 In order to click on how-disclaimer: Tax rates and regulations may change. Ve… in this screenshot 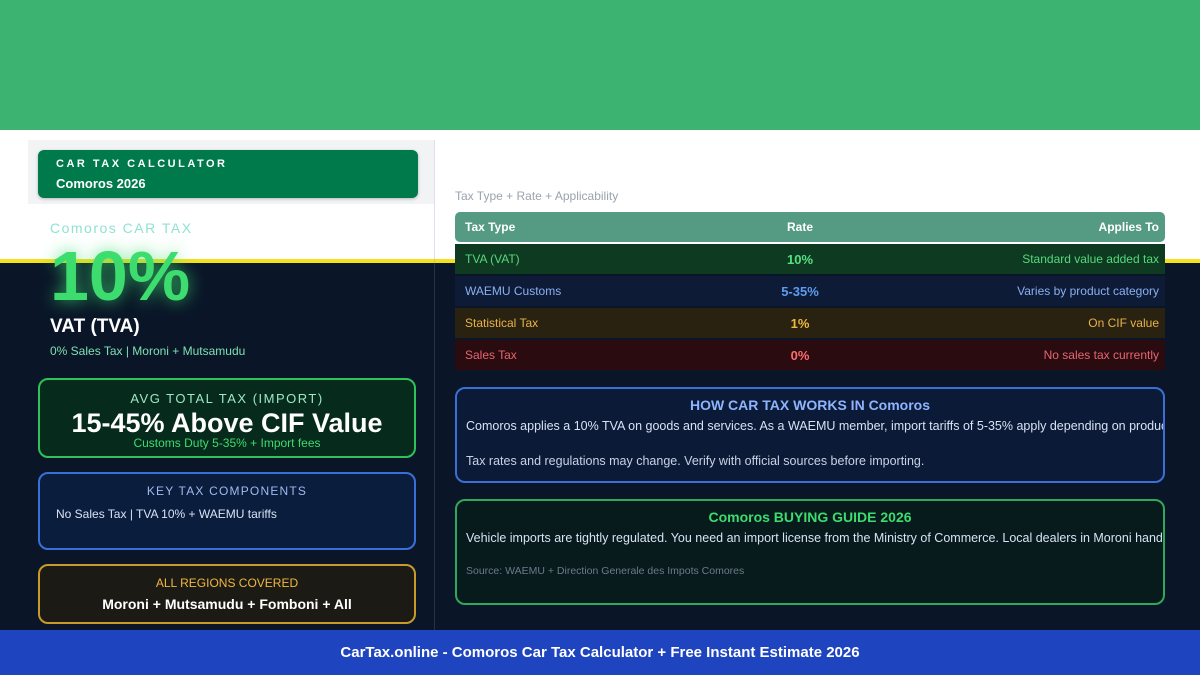, I will do `click(695, 461)`.